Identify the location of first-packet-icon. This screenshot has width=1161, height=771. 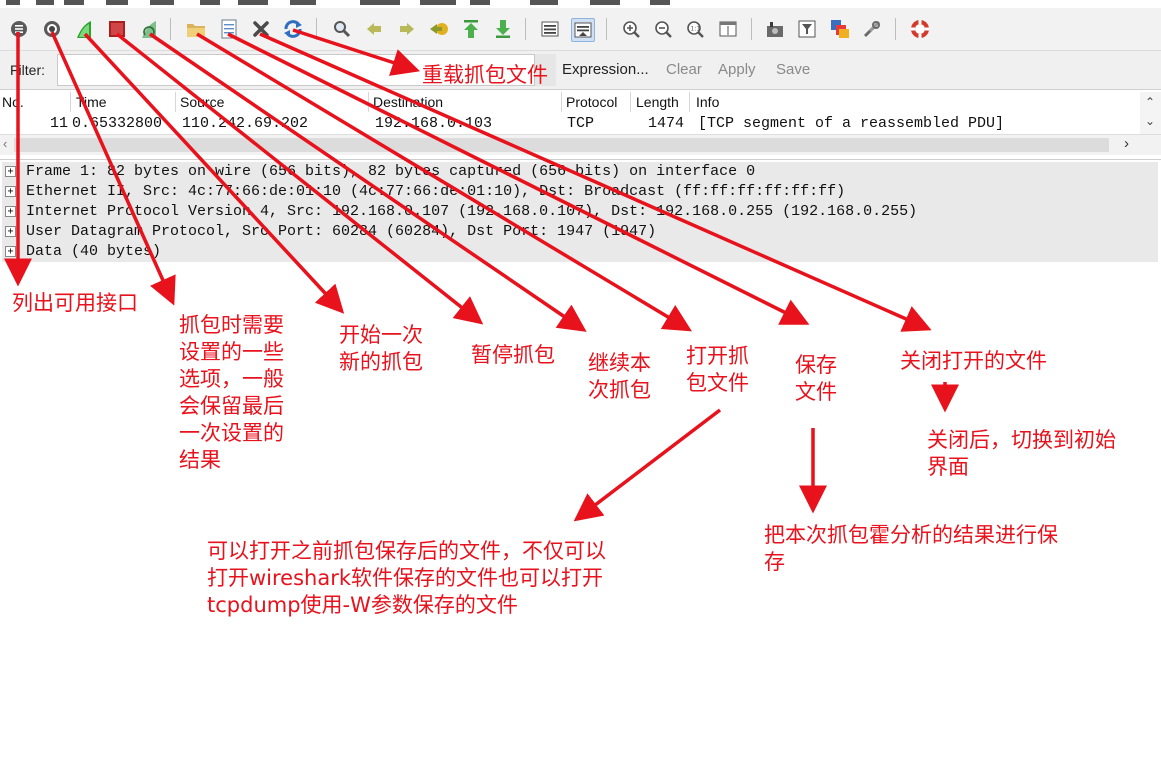
(471, 29).